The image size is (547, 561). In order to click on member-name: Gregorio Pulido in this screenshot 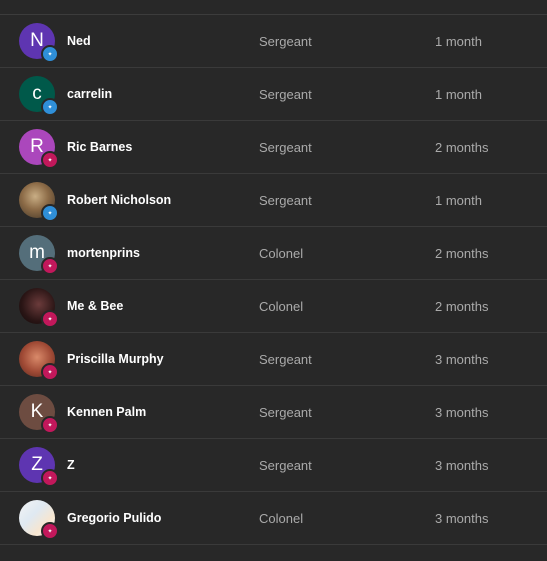, I will do `click(114, 518)`.